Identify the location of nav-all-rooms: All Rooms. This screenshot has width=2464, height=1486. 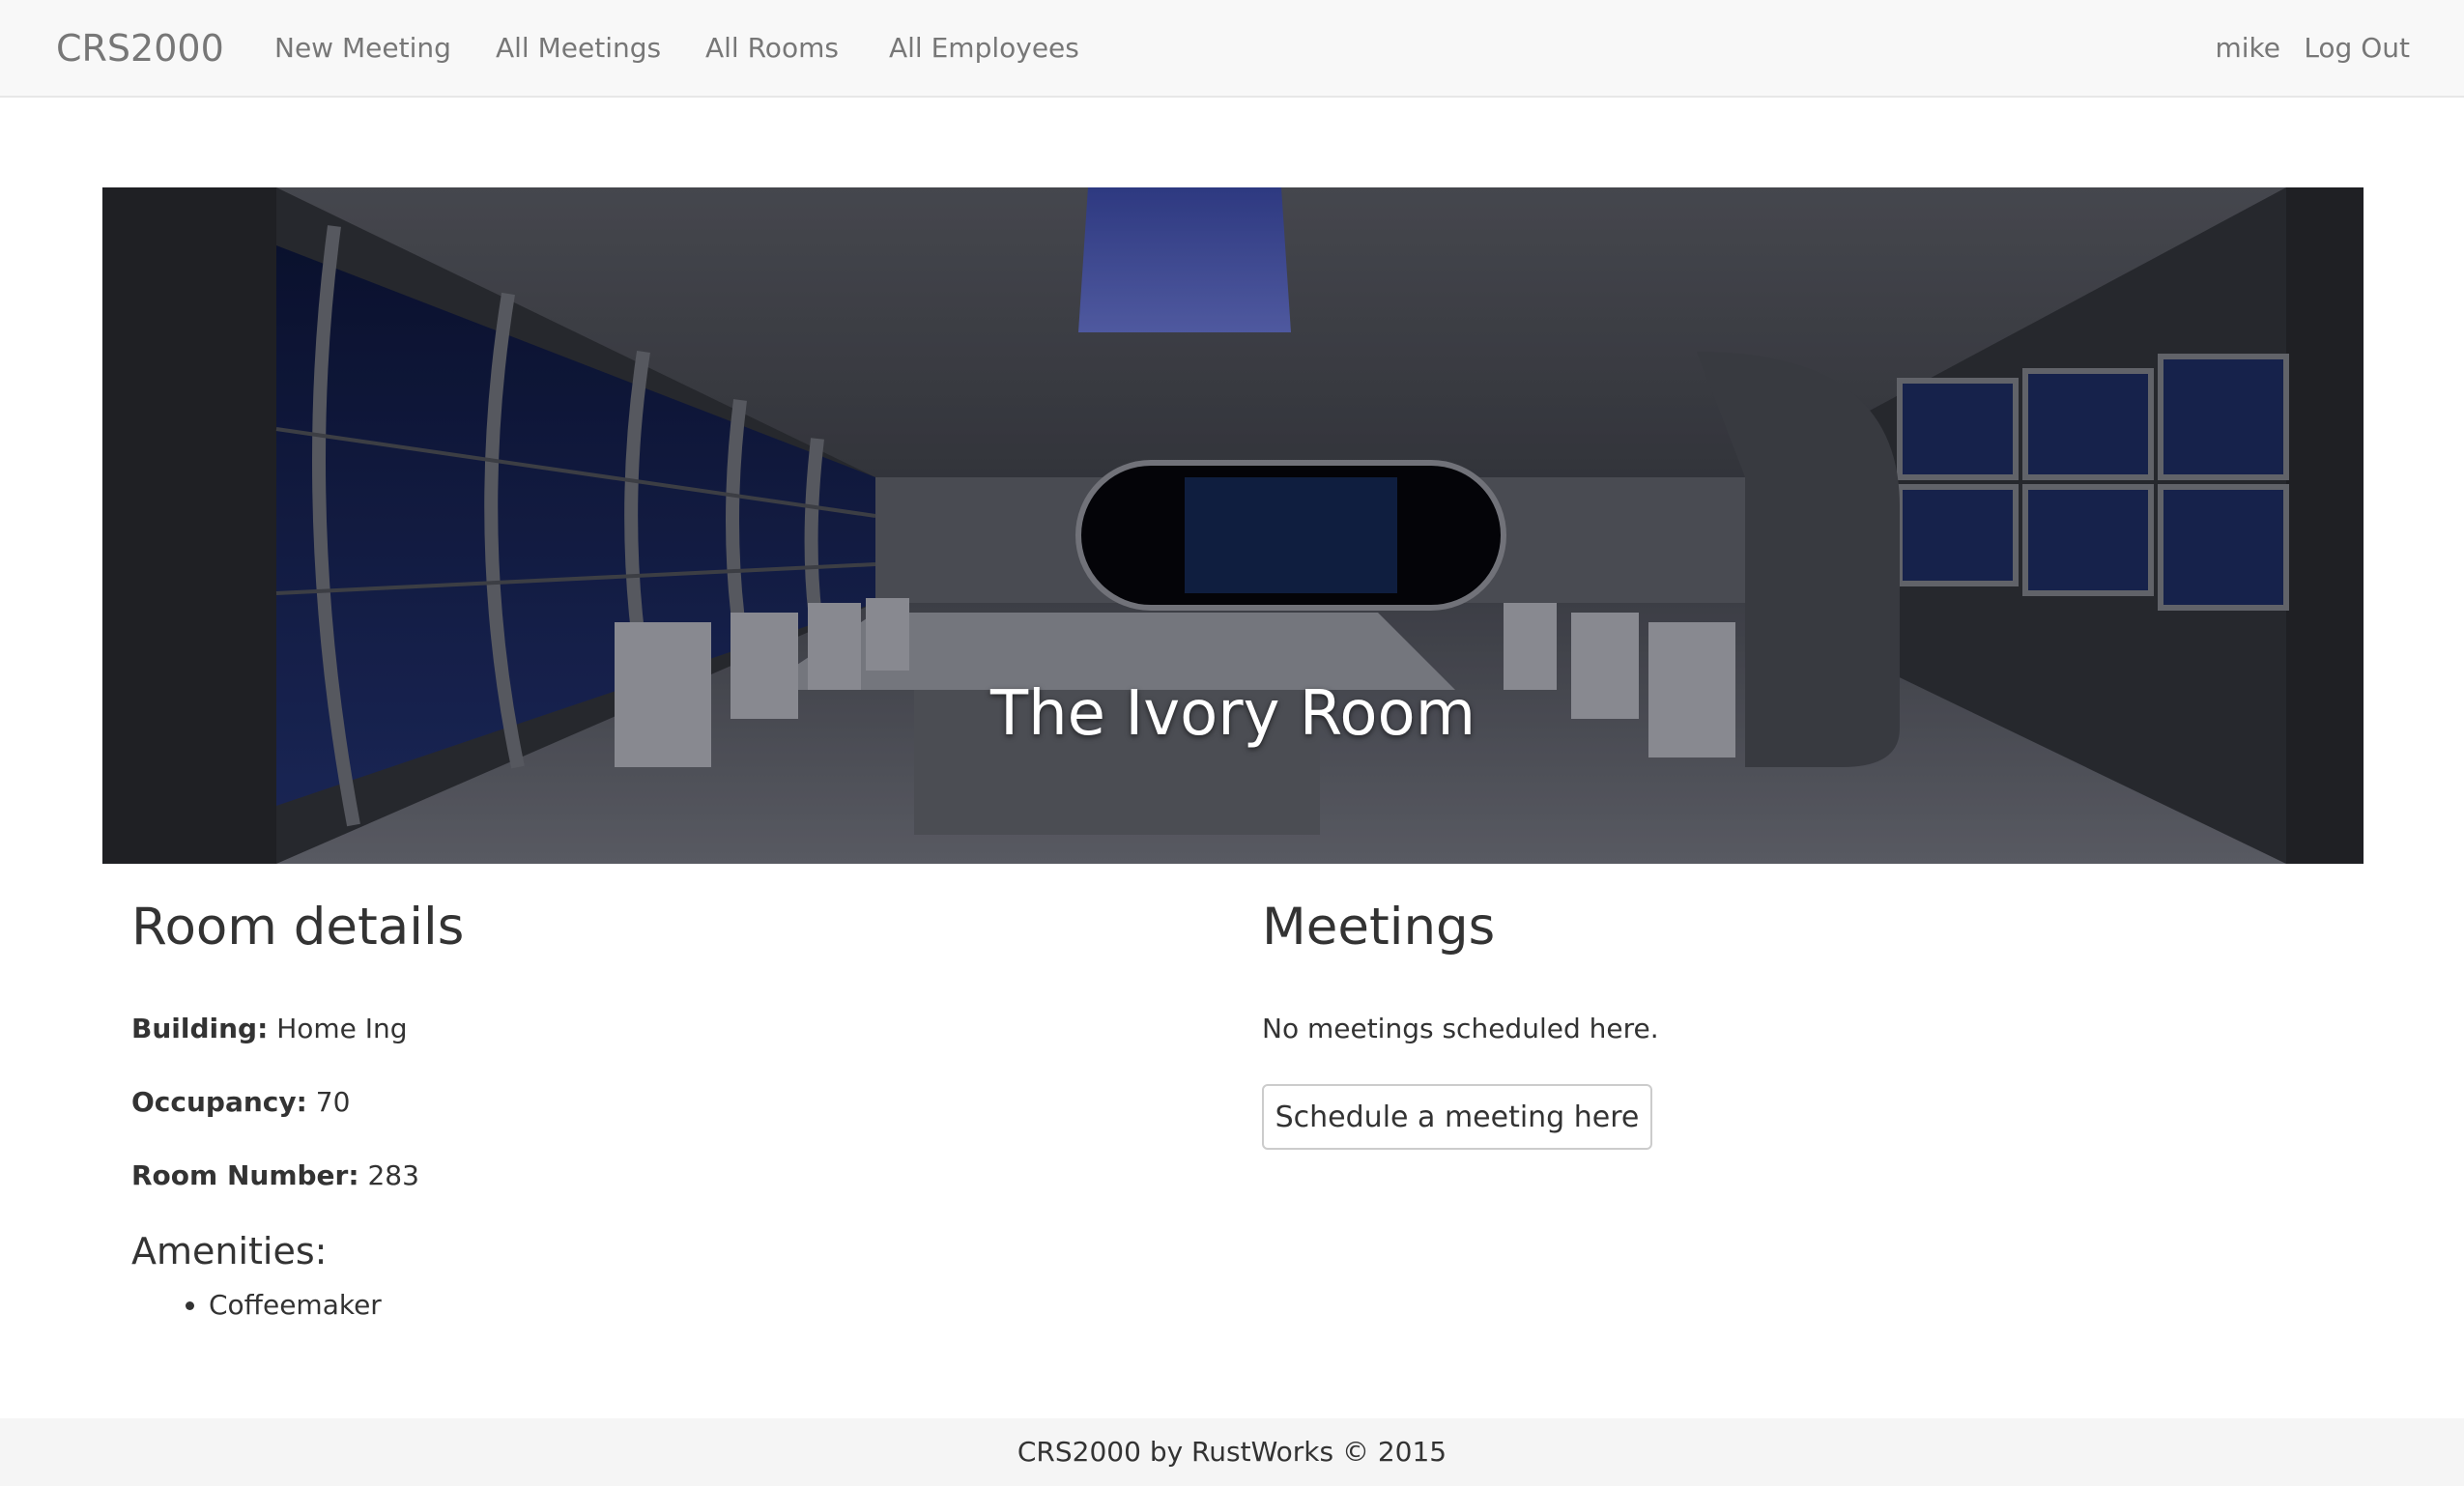
(772, 48).